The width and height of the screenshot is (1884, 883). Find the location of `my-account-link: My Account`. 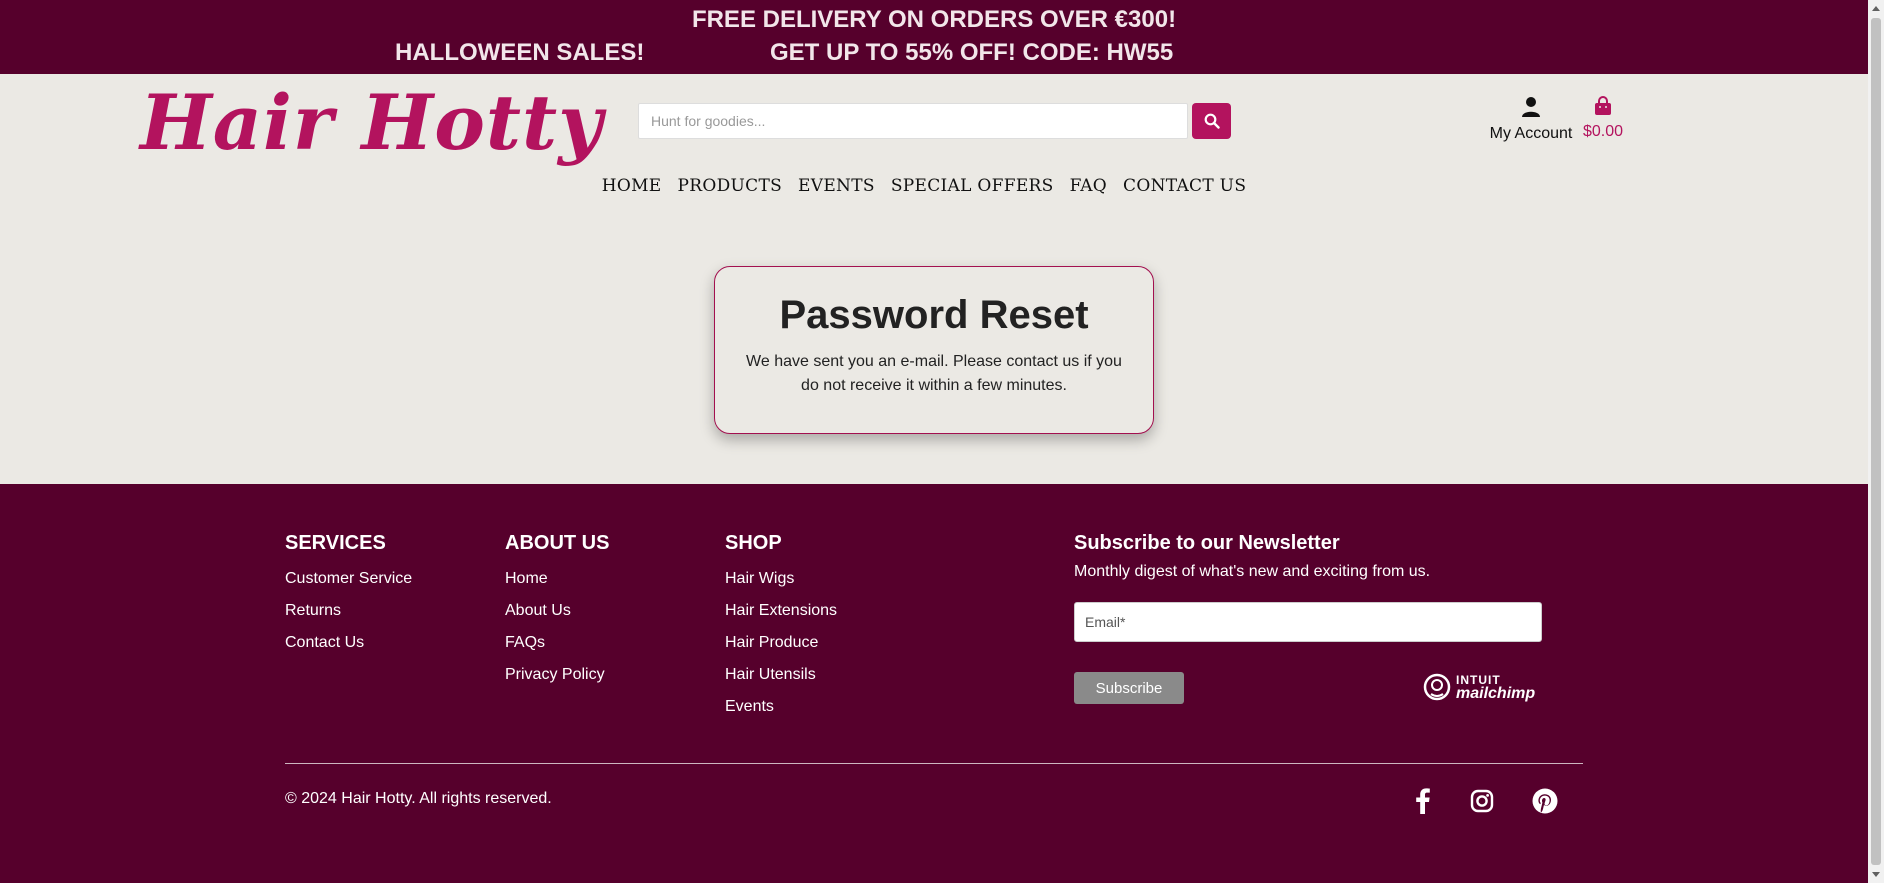

my-account-link: My Account is located at coordinates (1531, 119).